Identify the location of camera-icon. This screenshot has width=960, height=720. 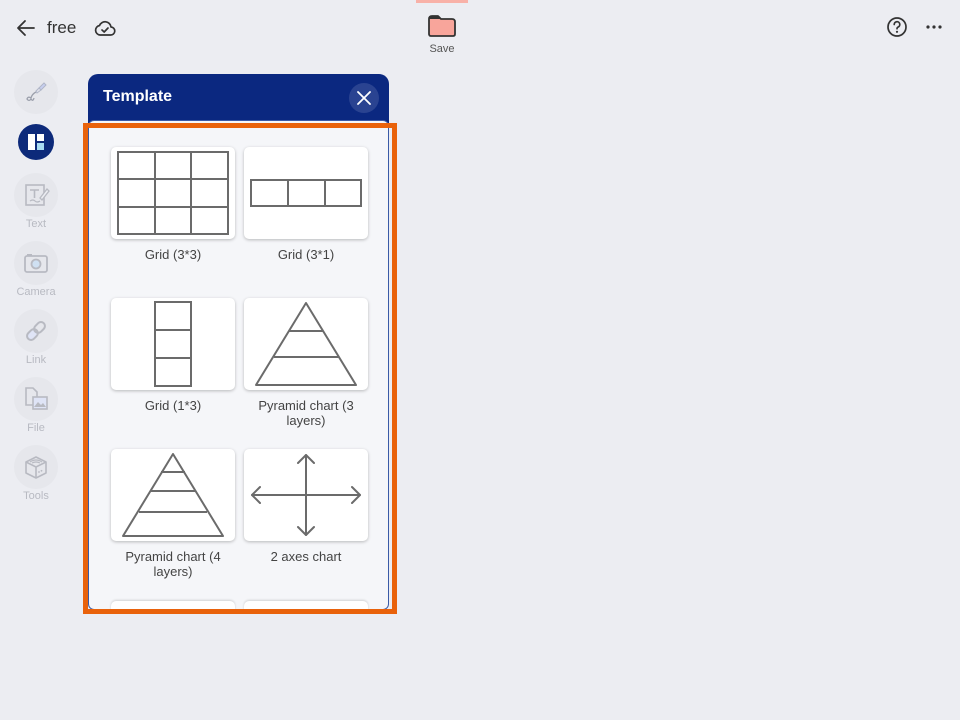
(36, 263).